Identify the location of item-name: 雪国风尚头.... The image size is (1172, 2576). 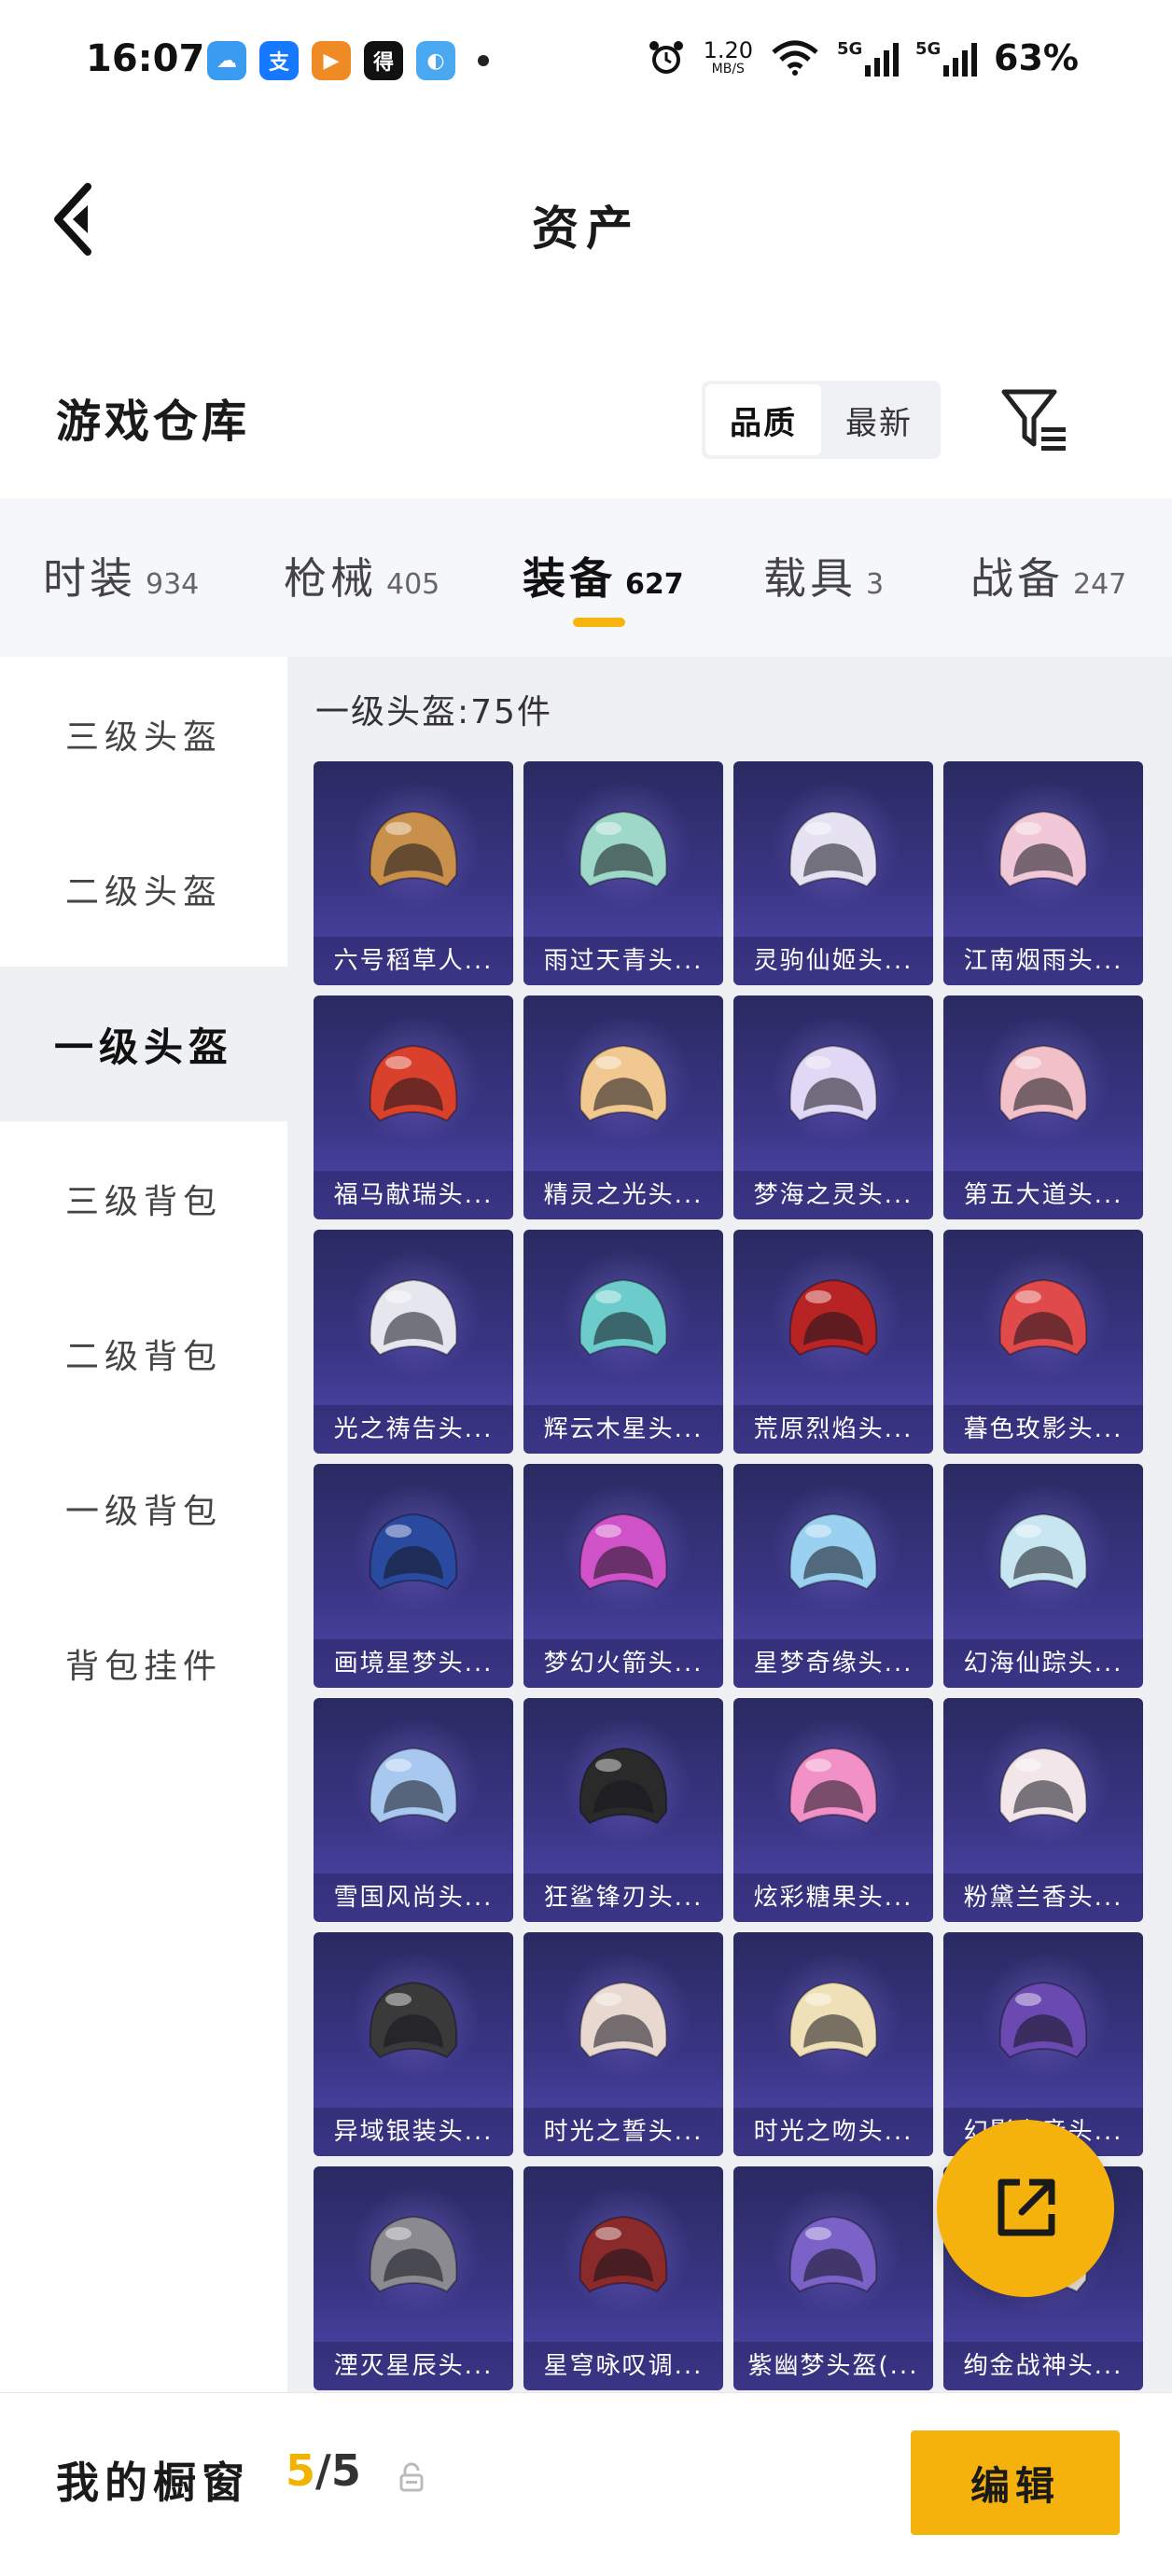
(413, 1897).